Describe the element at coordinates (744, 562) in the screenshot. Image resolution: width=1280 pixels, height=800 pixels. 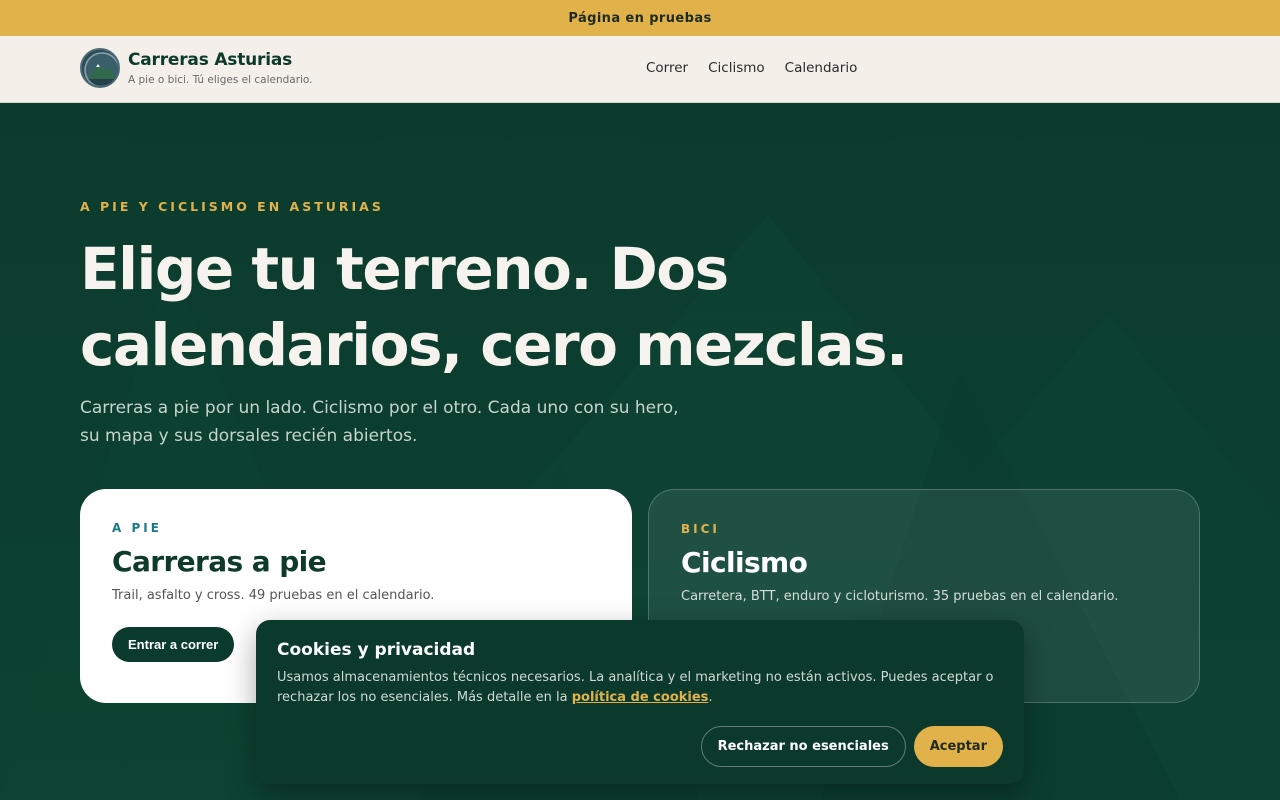
I see `bike-card-title: Ciclismo` at that location.